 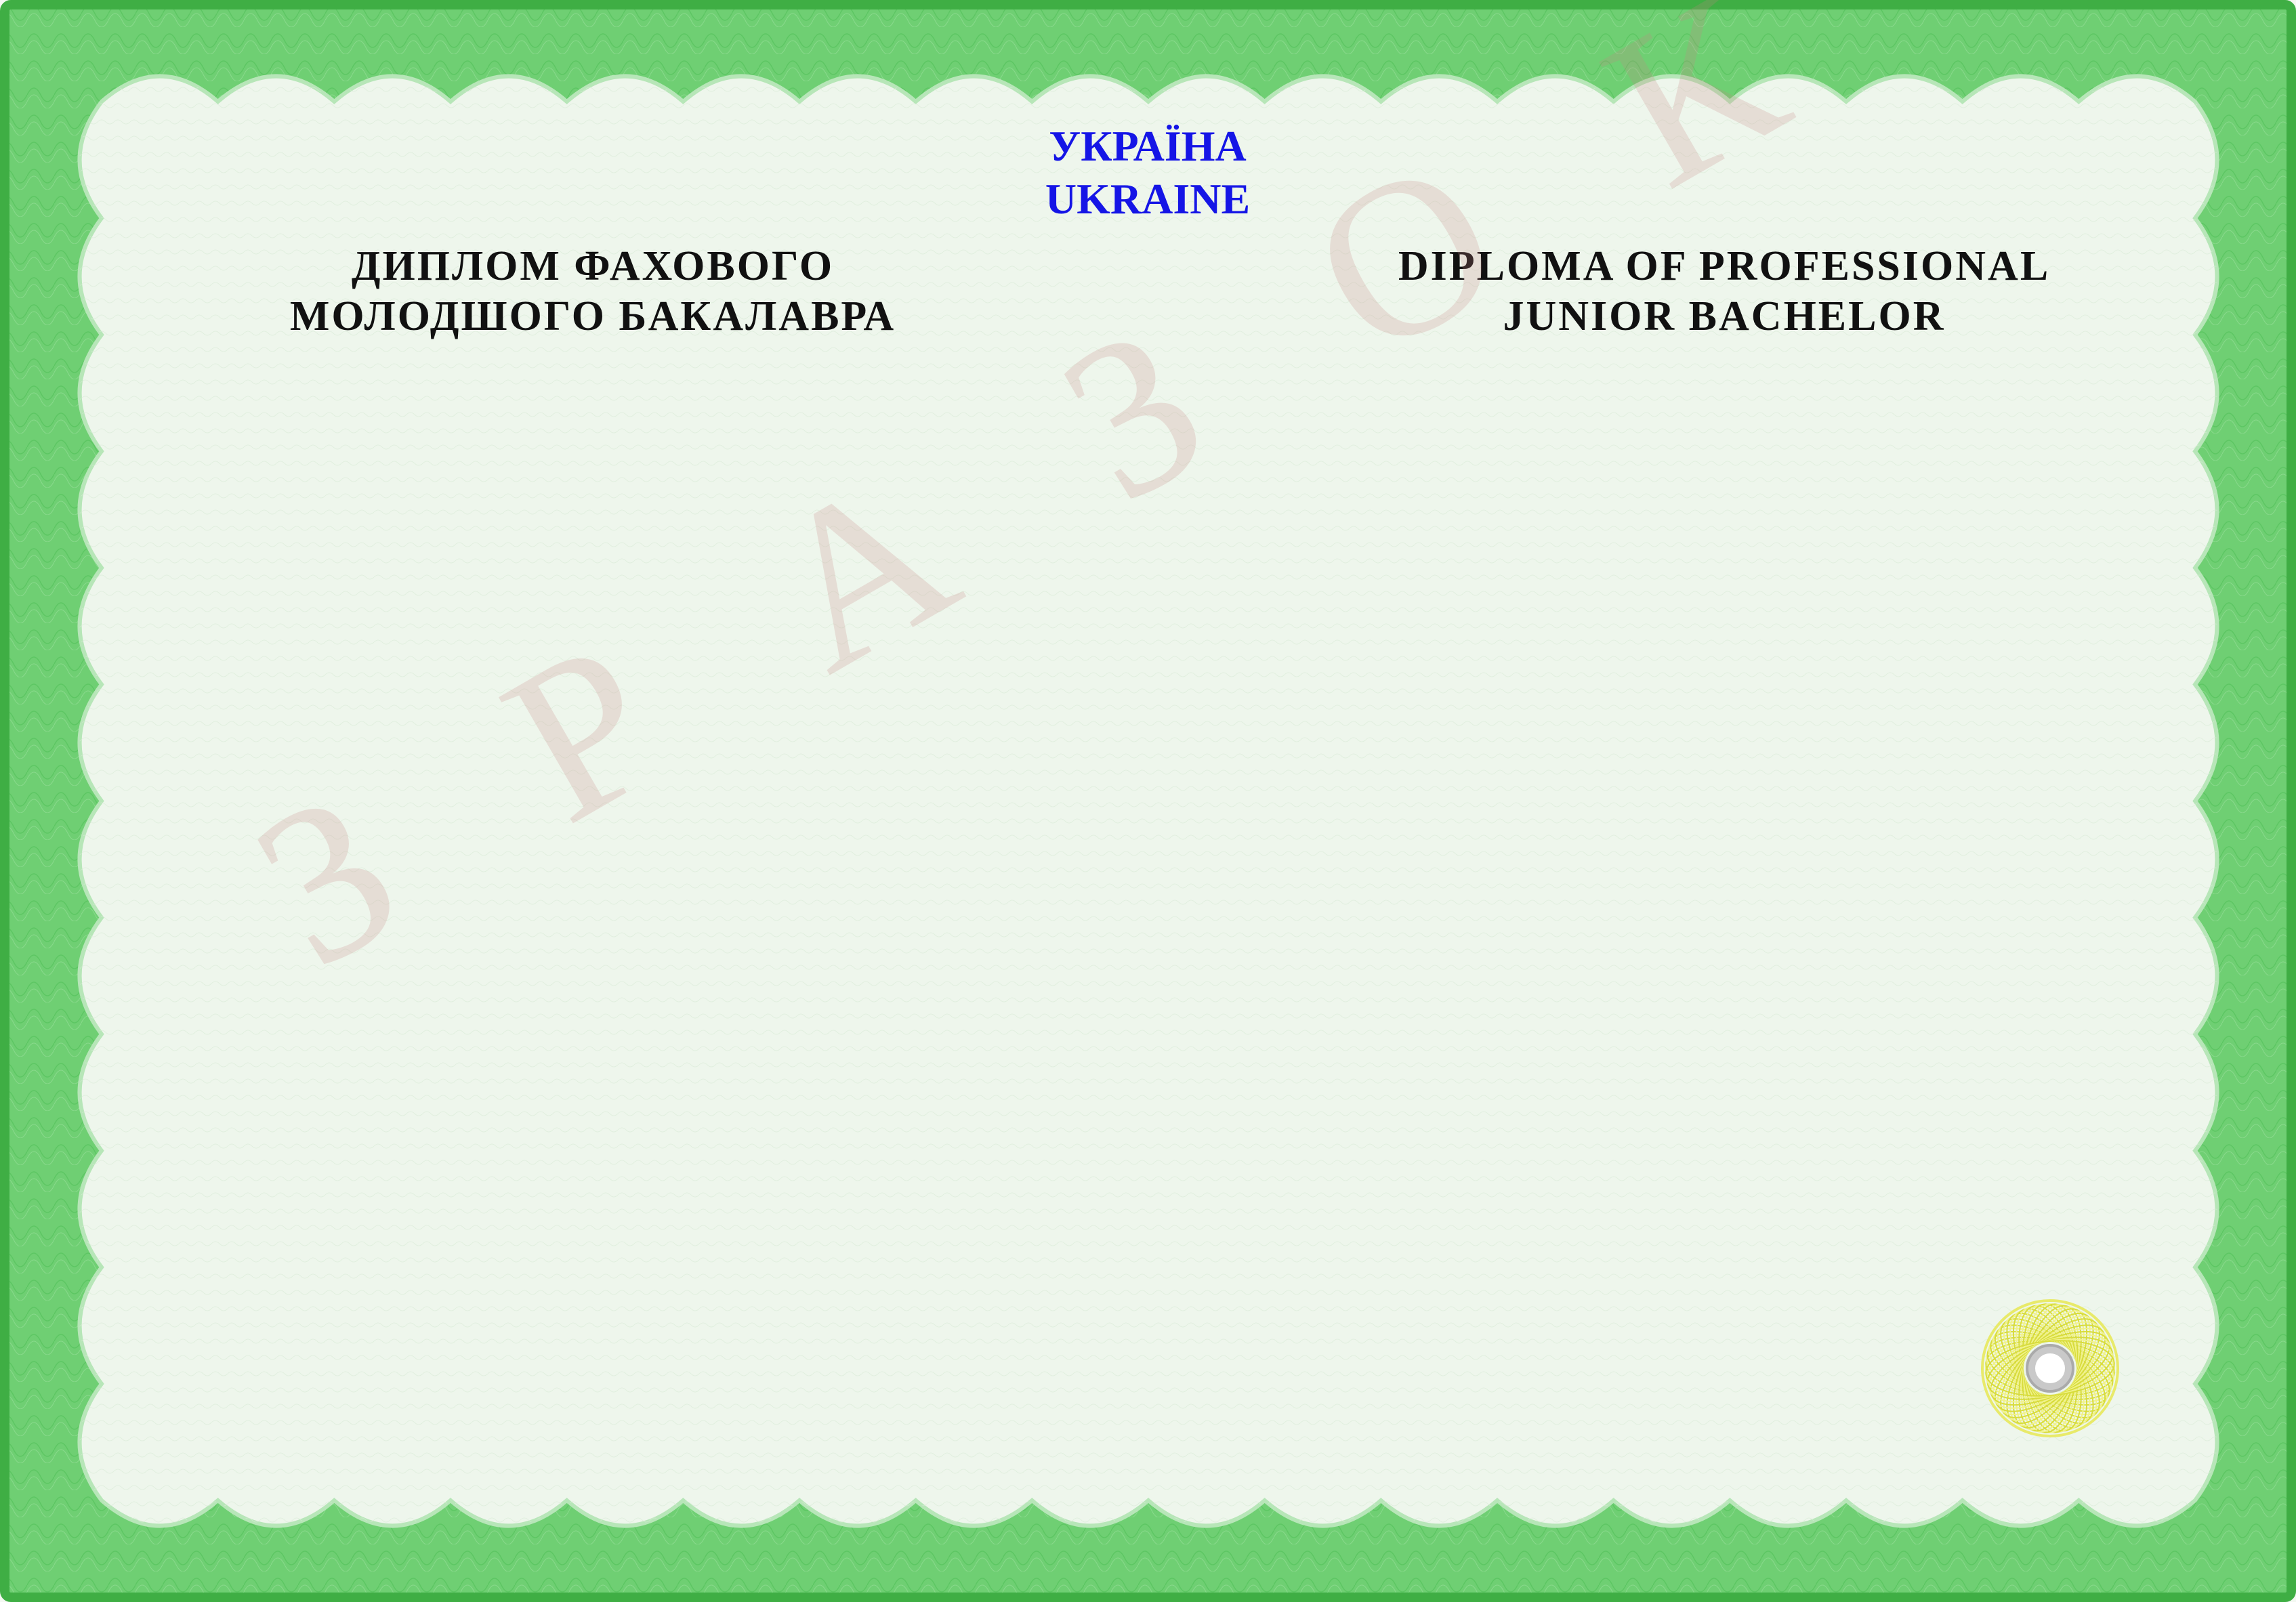 What do you see at coordinates (1148, 146) in the screenshot?
I see `country-name-uk: УКРАЇНА` at bounding box center [1148, 146].